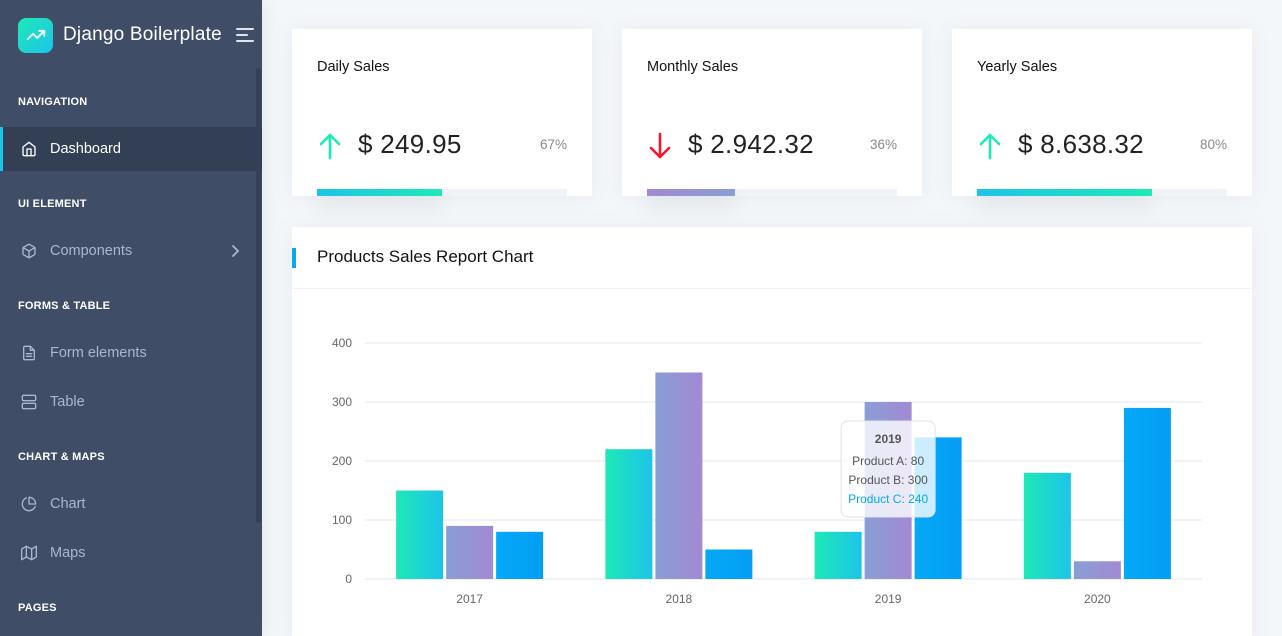 The height and width of the screenshot is (636, 1282). I want to click on sidebar-item-maps: Maps, so click(131, 553).